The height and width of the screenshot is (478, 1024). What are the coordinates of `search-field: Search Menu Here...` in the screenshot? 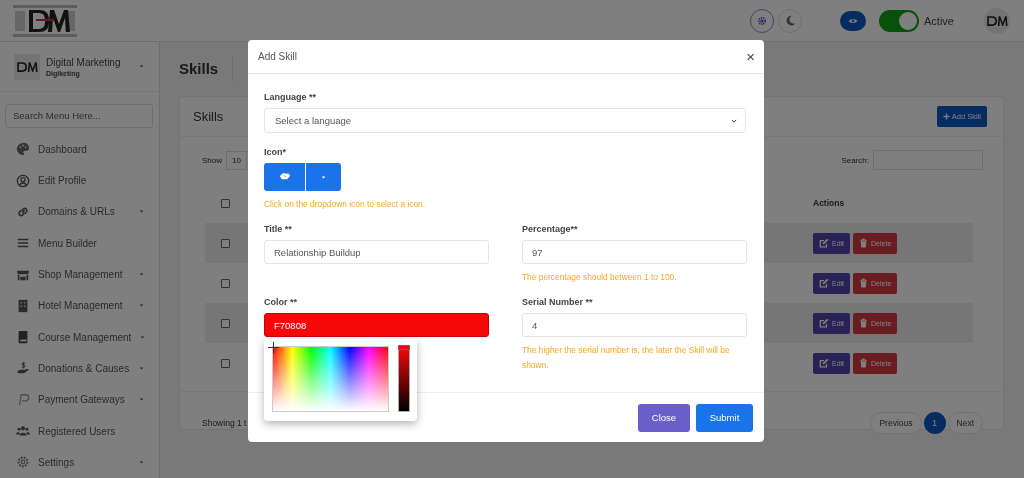 It's located at (79, 116).